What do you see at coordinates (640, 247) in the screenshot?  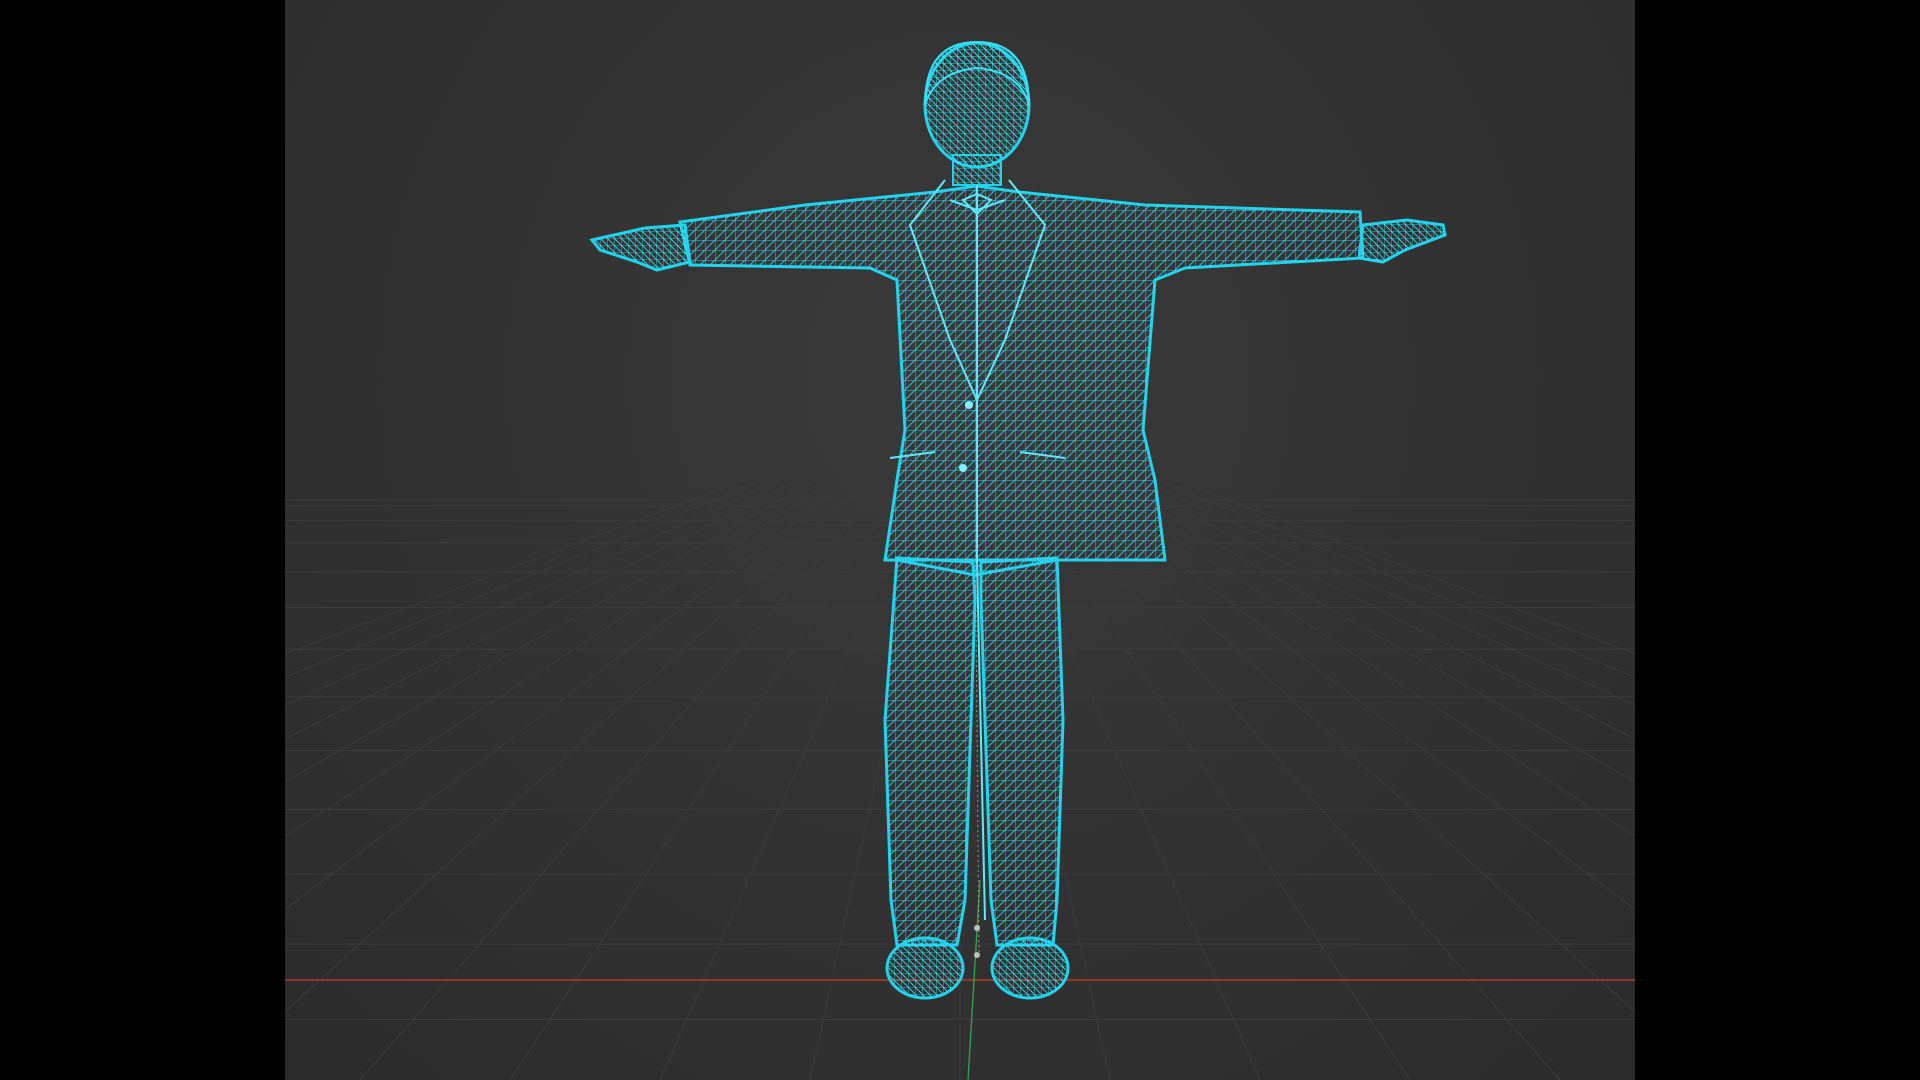 I see `left-hand-mesh` at bounding box center [640, 247].